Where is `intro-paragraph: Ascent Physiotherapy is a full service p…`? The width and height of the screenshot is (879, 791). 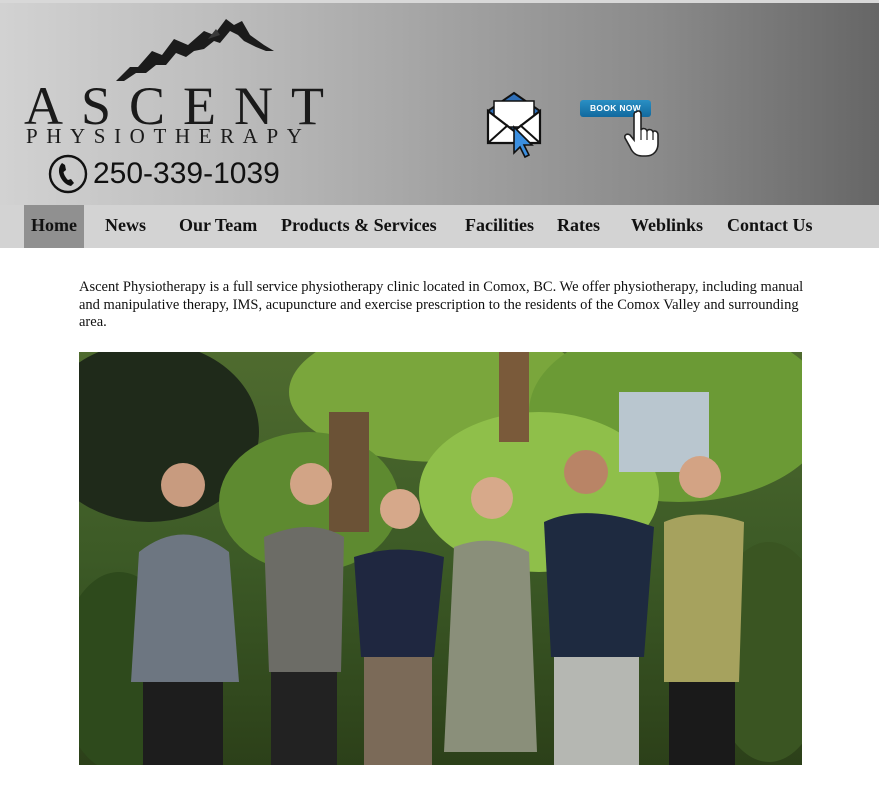 intro-paragraph: Ascent Physiotherapy is a full service p… is located at coordinates (441, 304).